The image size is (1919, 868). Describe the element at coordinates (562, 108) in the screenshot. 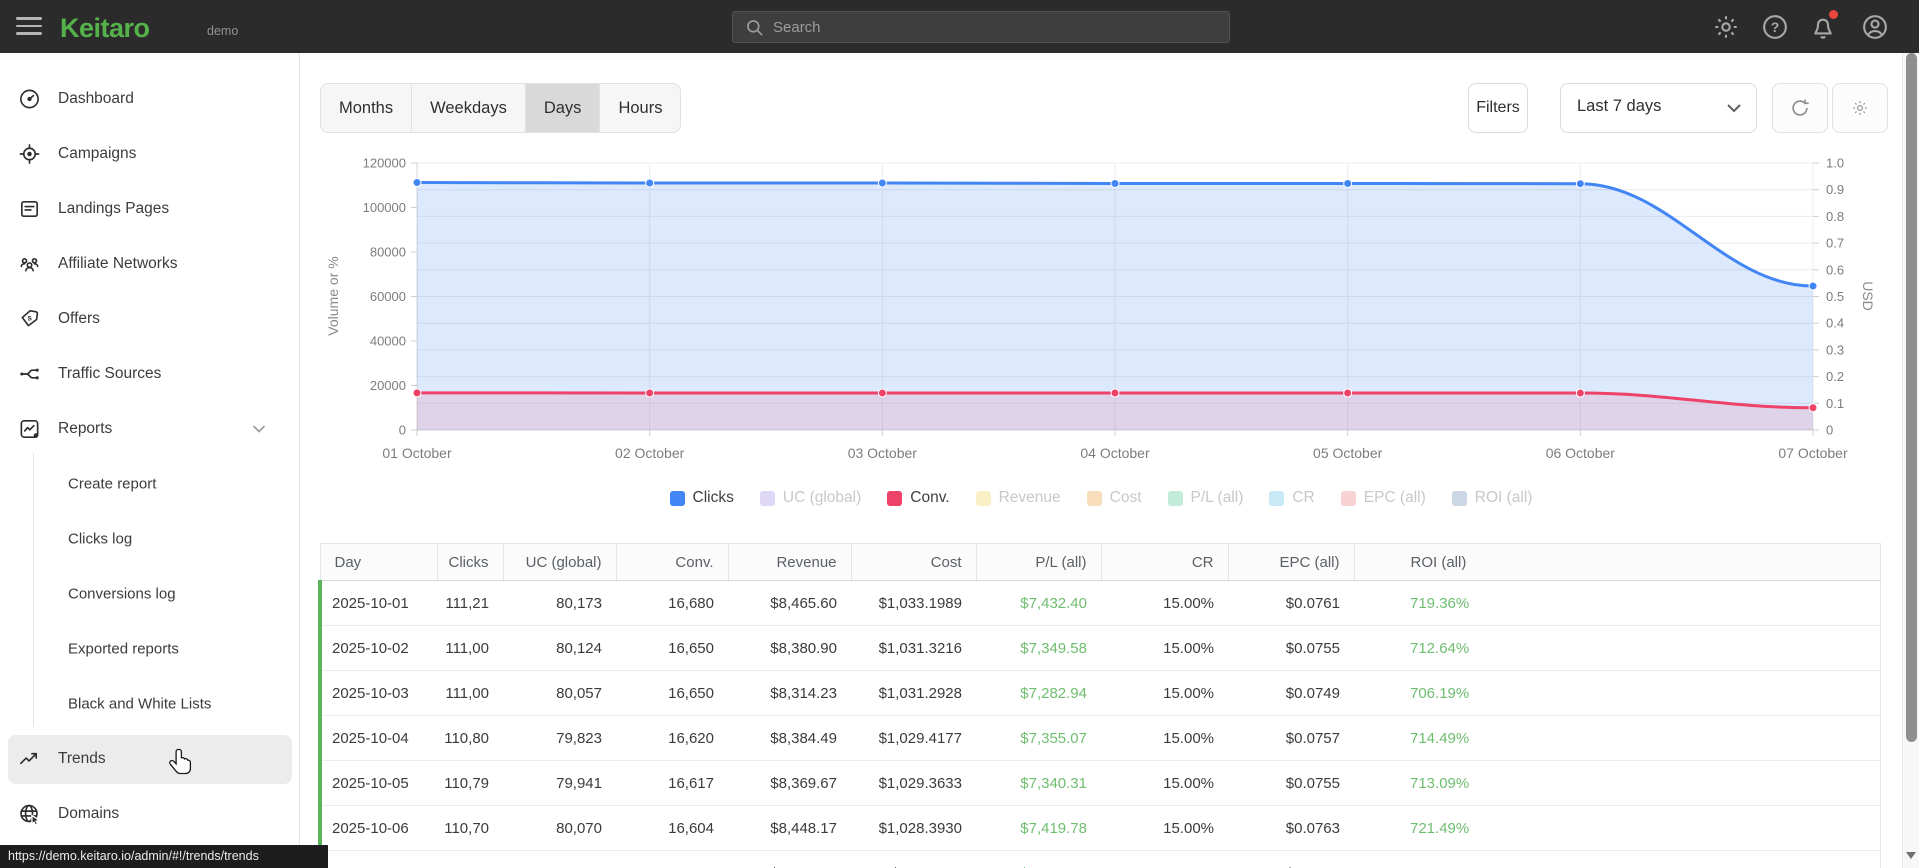

I see `tab-days: Days` at that location.